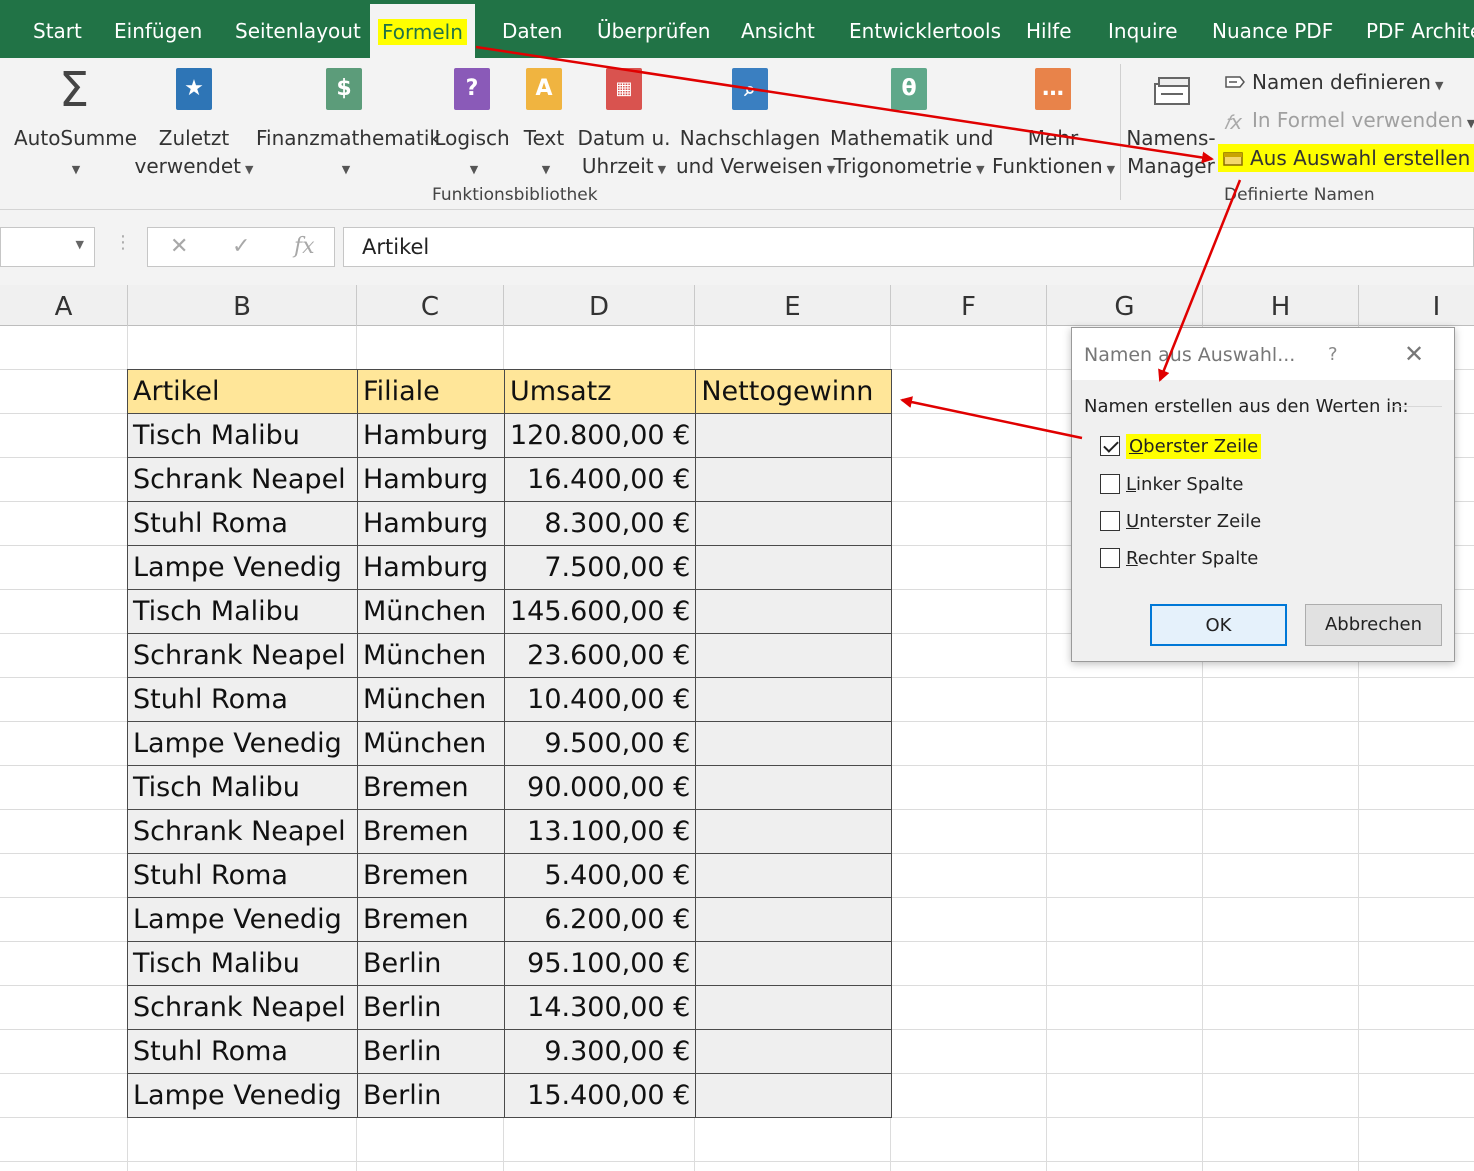 The image size is (1474, 1171). I want to click on tab-hilfe: Hilfe, so click(1049, 29).